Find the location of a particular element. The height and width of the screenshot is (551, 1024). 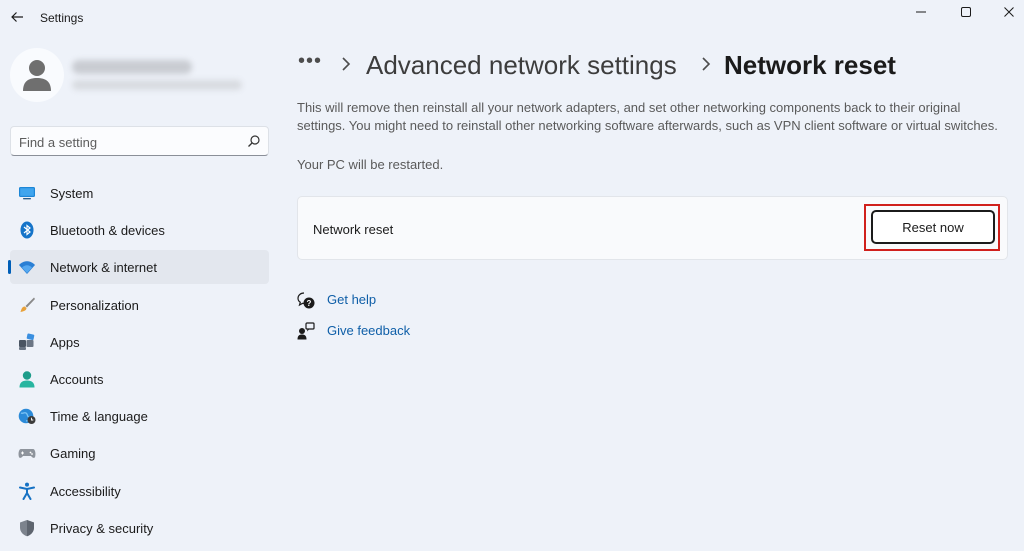

accessibility-icon is located at coordinates (27, 491).